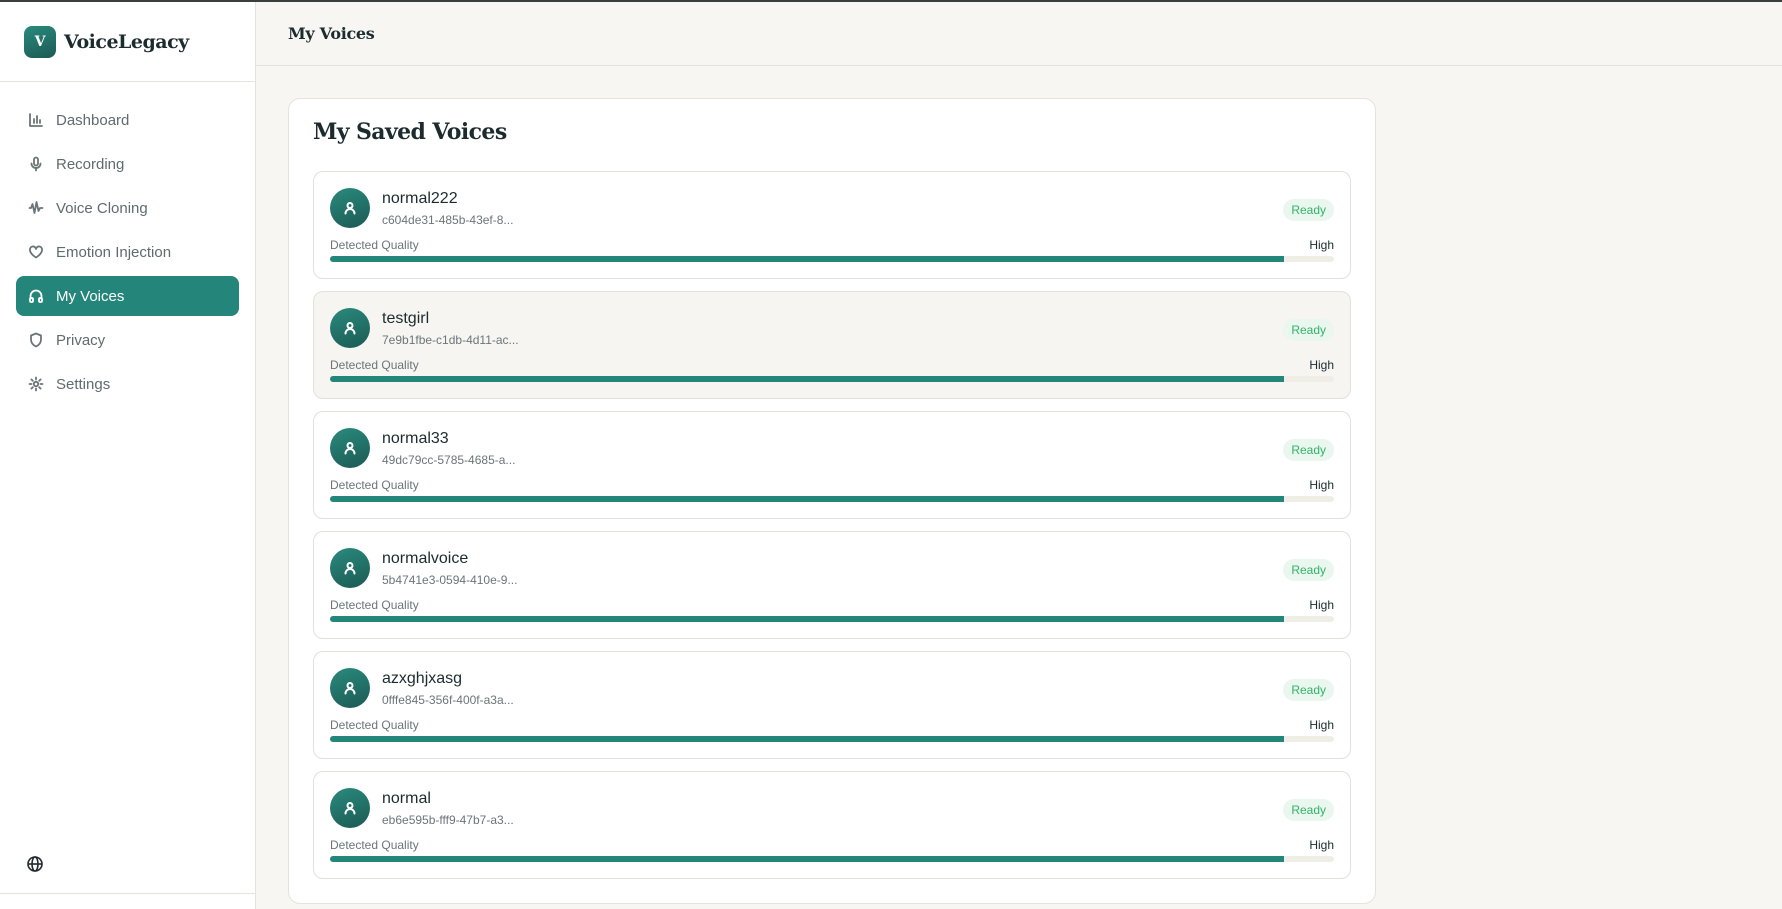  I want to click on waveform-icon, so click(36, 208).